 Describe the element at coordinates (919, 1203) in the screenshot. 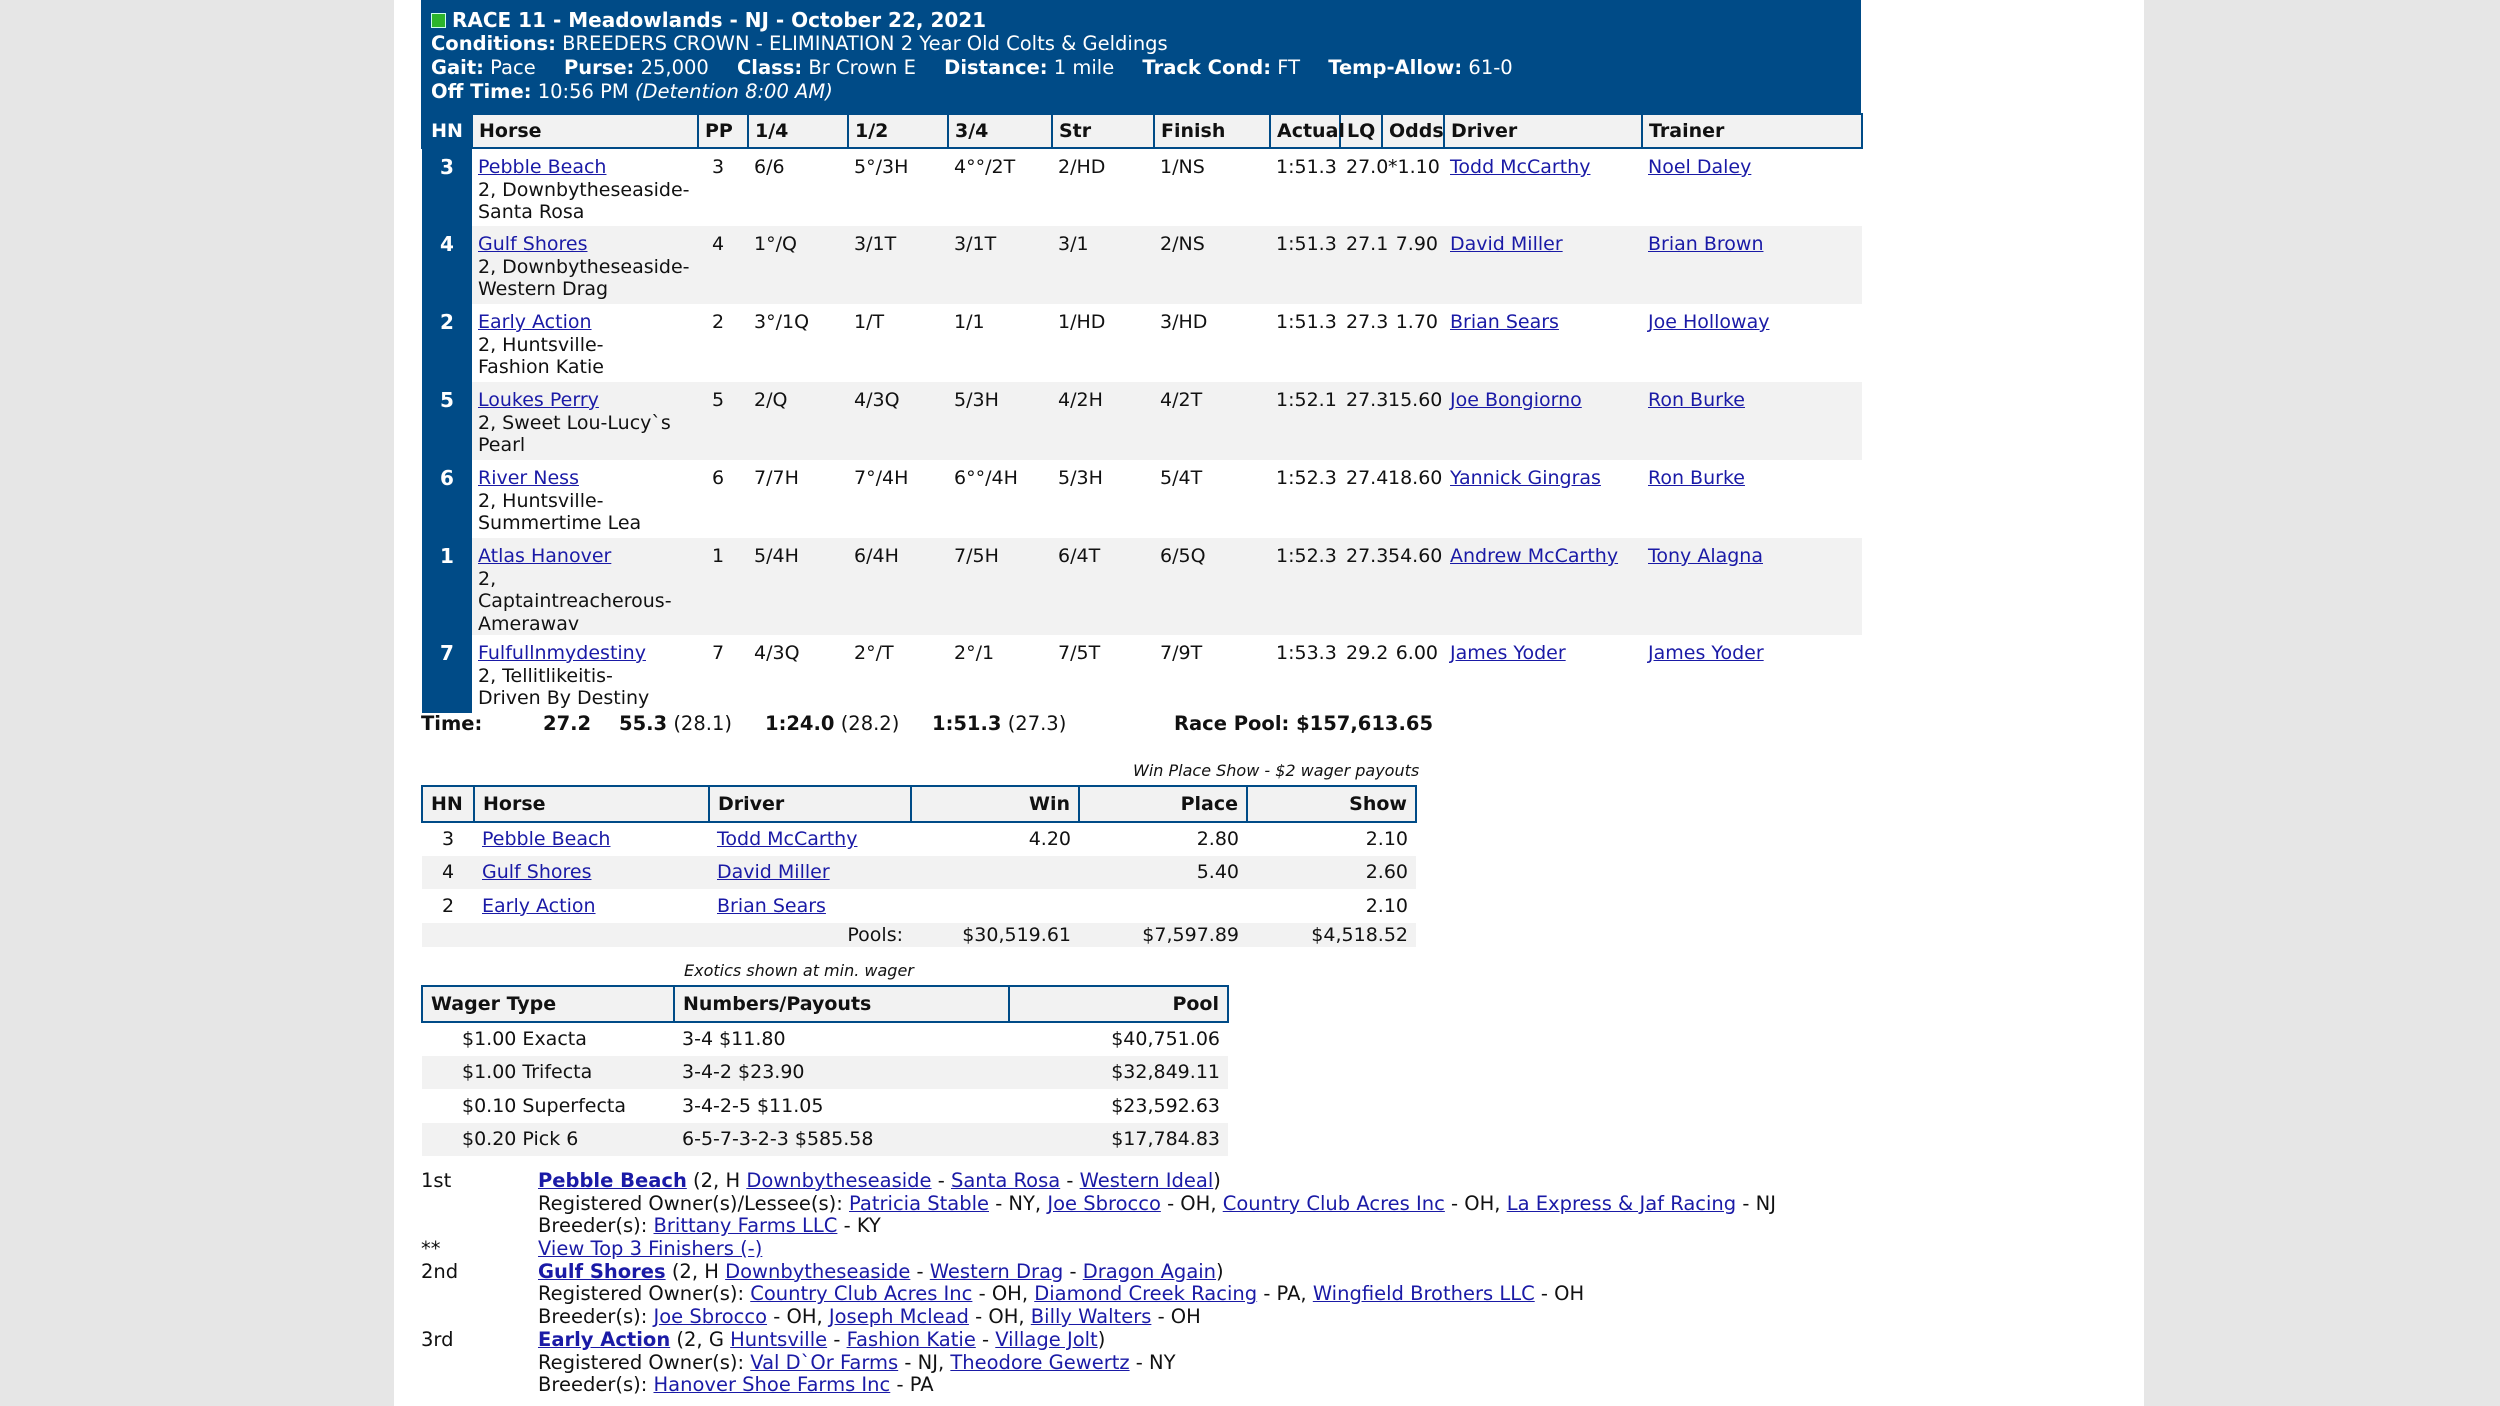

I see `connection-link: Patricia Stable` at that location.